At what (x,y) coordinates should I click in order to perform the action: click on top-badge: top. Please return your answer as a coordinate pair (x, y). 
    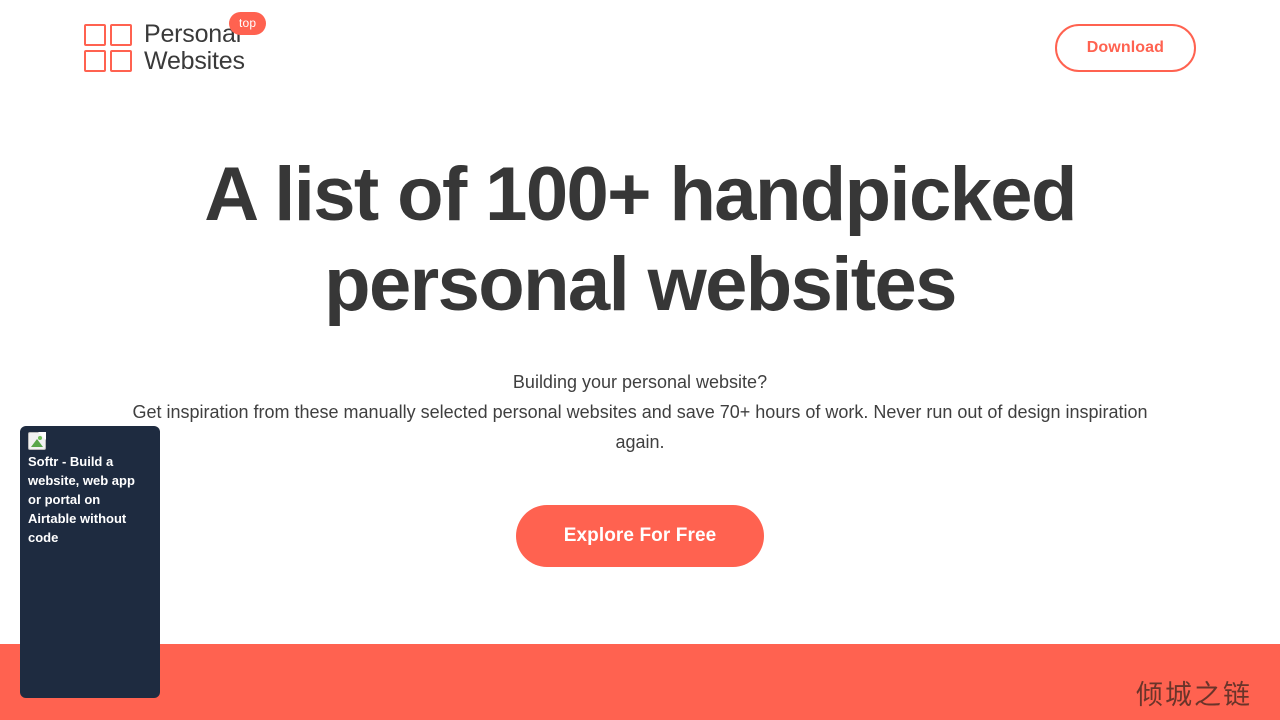
    Looking at the image, I should click on (248, 23).